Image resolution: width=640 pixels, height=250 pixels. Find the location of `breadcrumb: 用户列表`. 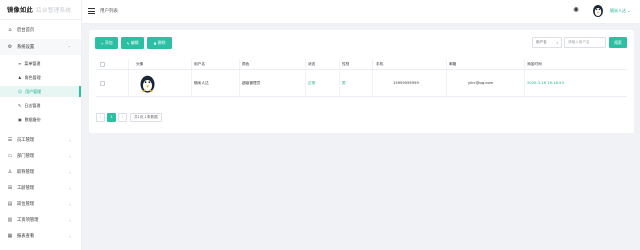

breadcrumb: 用户列表 is located at coordinates (109, 11).